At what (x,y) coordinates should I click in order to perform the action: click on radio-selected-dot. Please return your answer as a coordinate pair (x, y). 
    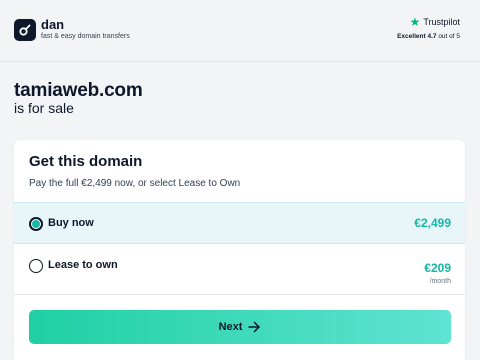
    Looking at the image, I should click on (36, 224).